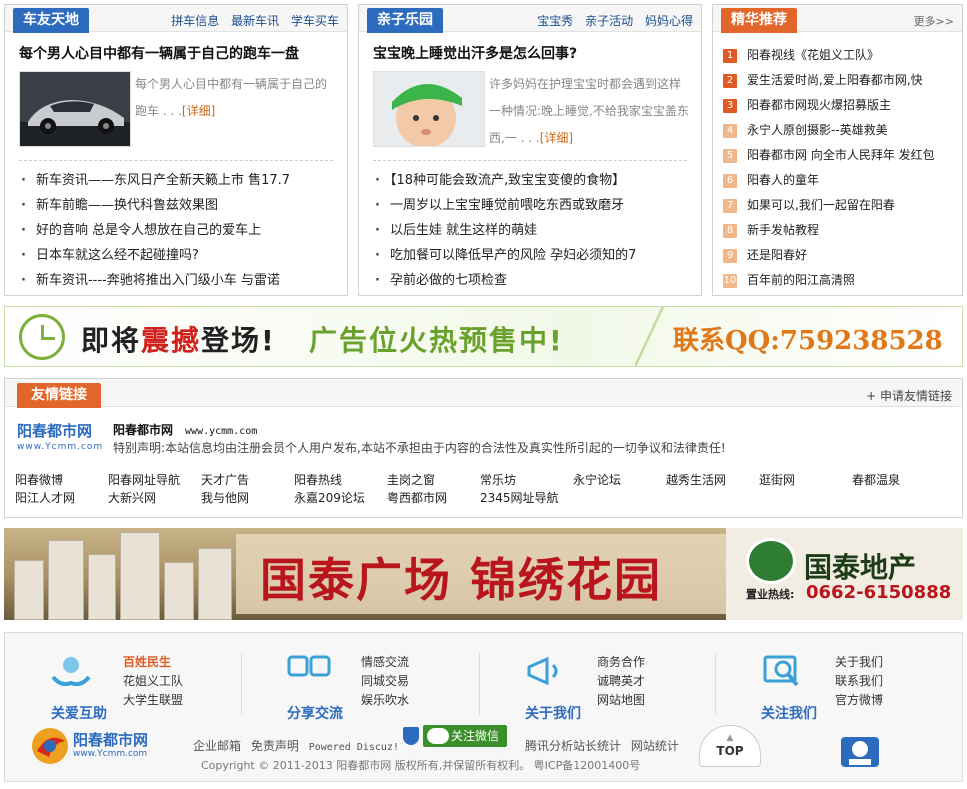  What do you see at coordinates (504, 255) in the screenshot?
I see `list-item: 吃加餐可以降低早产的风险 孕妇必须知的7` at bounding box center [504, 255].